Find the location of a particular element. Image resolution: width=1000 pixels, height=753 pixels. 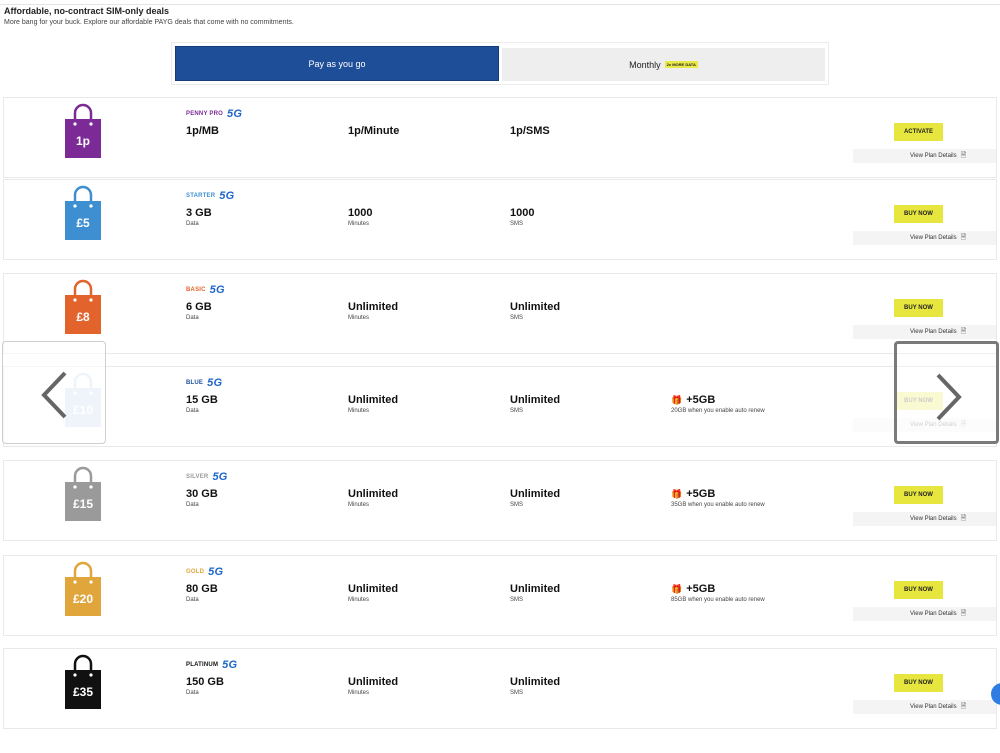

plan-bonus: 🎁 +5GB 85GB when you enable auto renew is located at coordinates (718, 593).